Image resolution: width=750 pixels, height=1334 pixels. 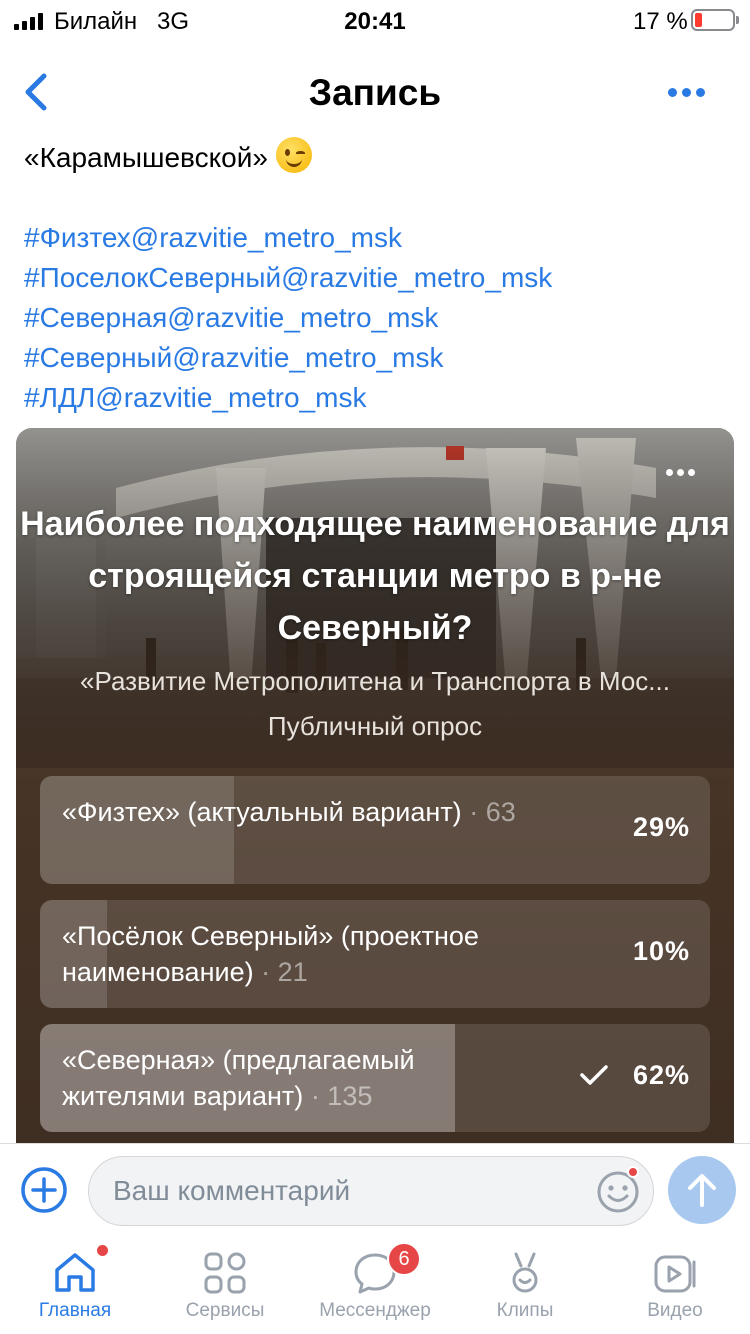 I want to click on clips-icon, so click(x=525, y=1272).